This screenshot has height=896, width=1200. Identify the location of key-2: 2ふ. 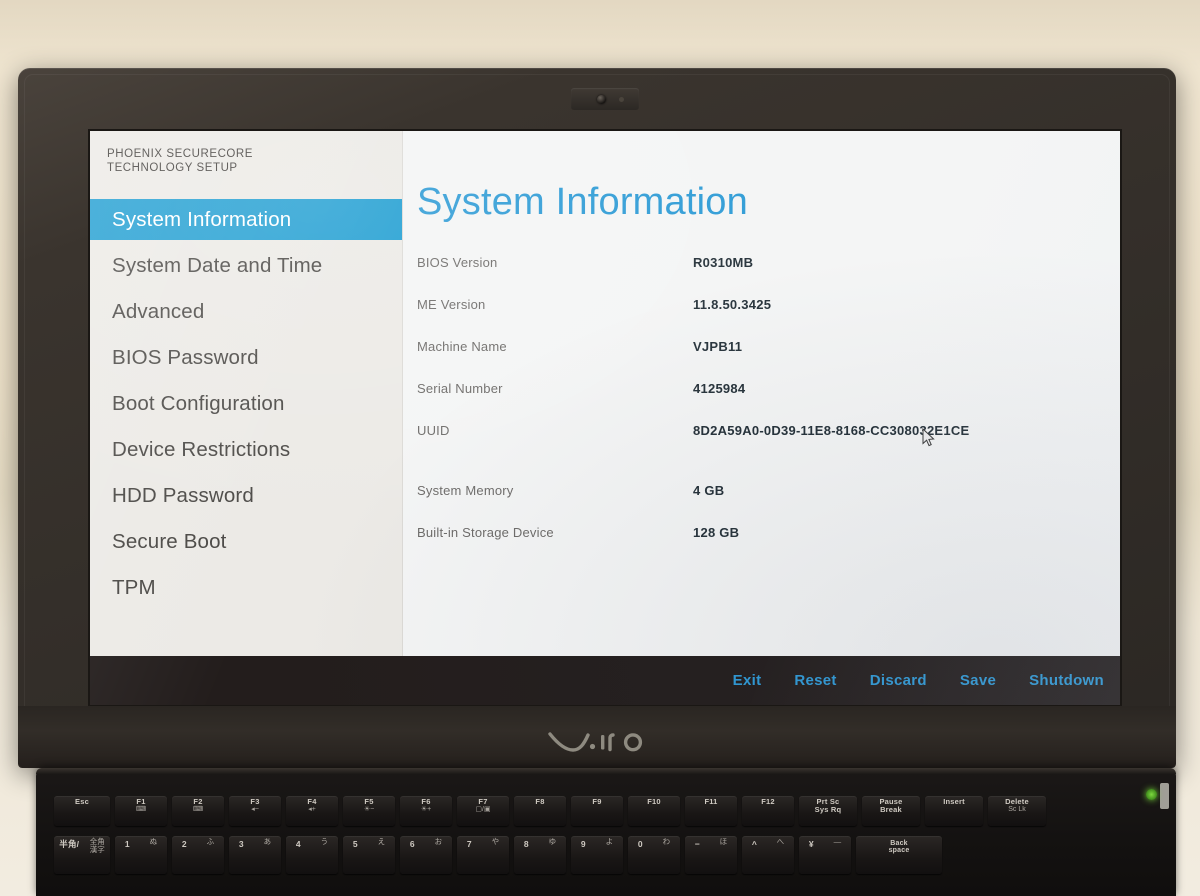
(198, 855).